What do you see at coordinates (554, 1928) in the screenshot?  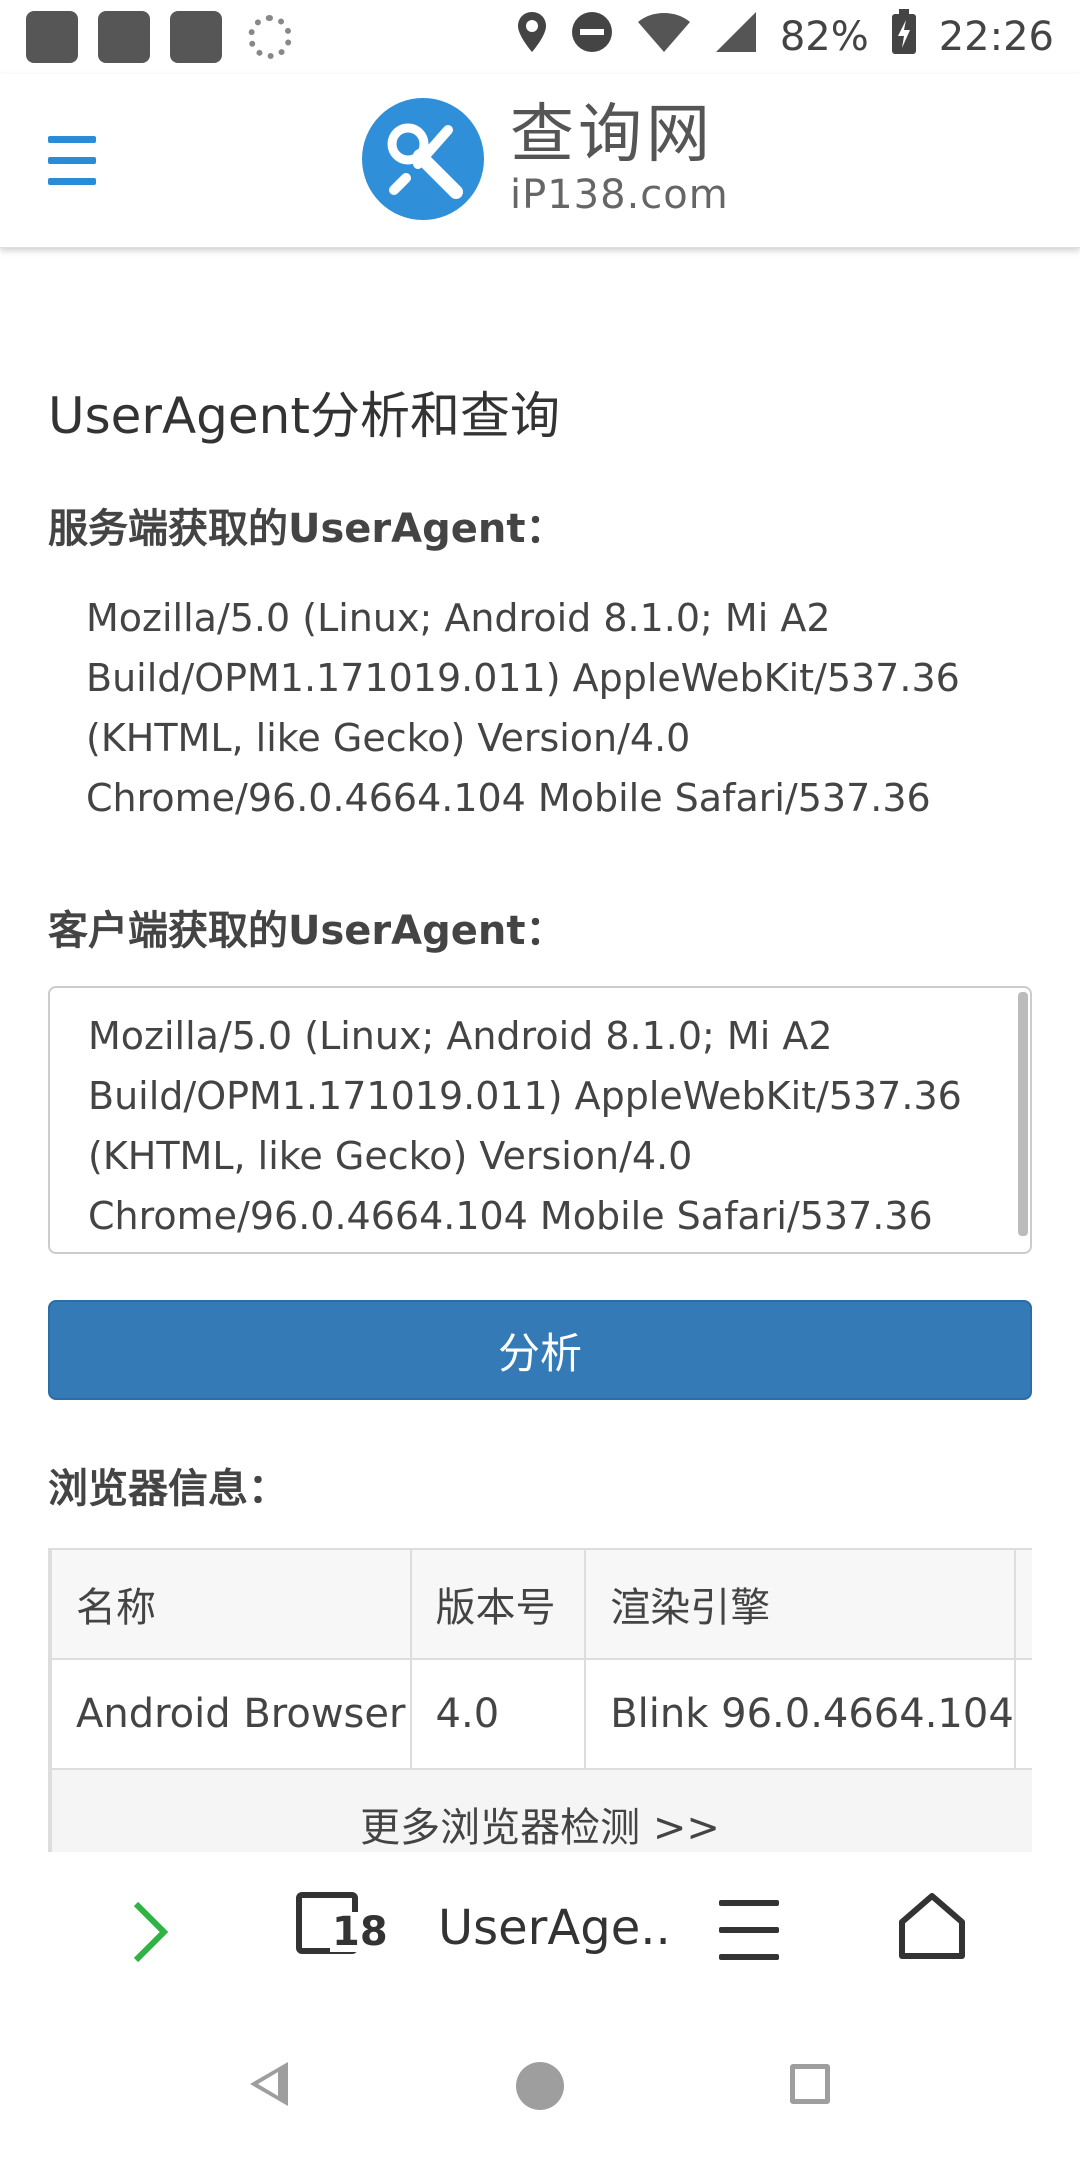 I see `current-tab-title: UserAge..` at bounding box center [554, 1928].